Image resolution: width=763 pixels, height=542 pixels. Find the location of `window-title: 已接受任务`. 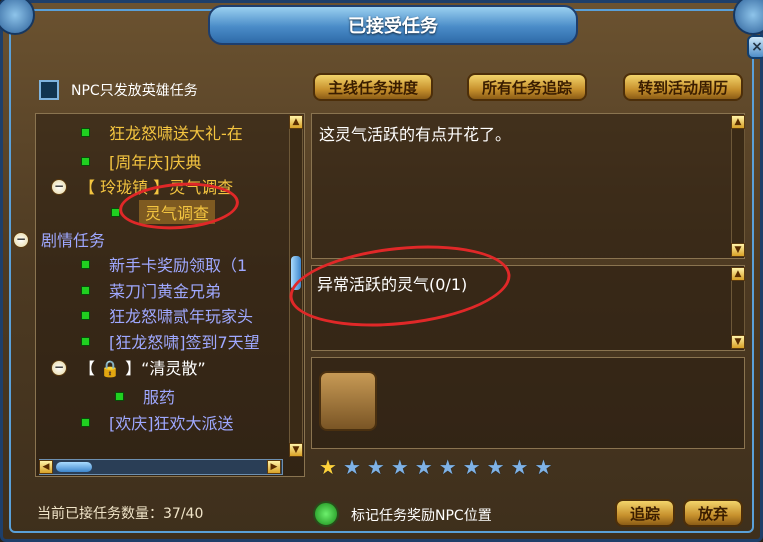

window-title: 已接受任务 is located at coordinates (393, 25).